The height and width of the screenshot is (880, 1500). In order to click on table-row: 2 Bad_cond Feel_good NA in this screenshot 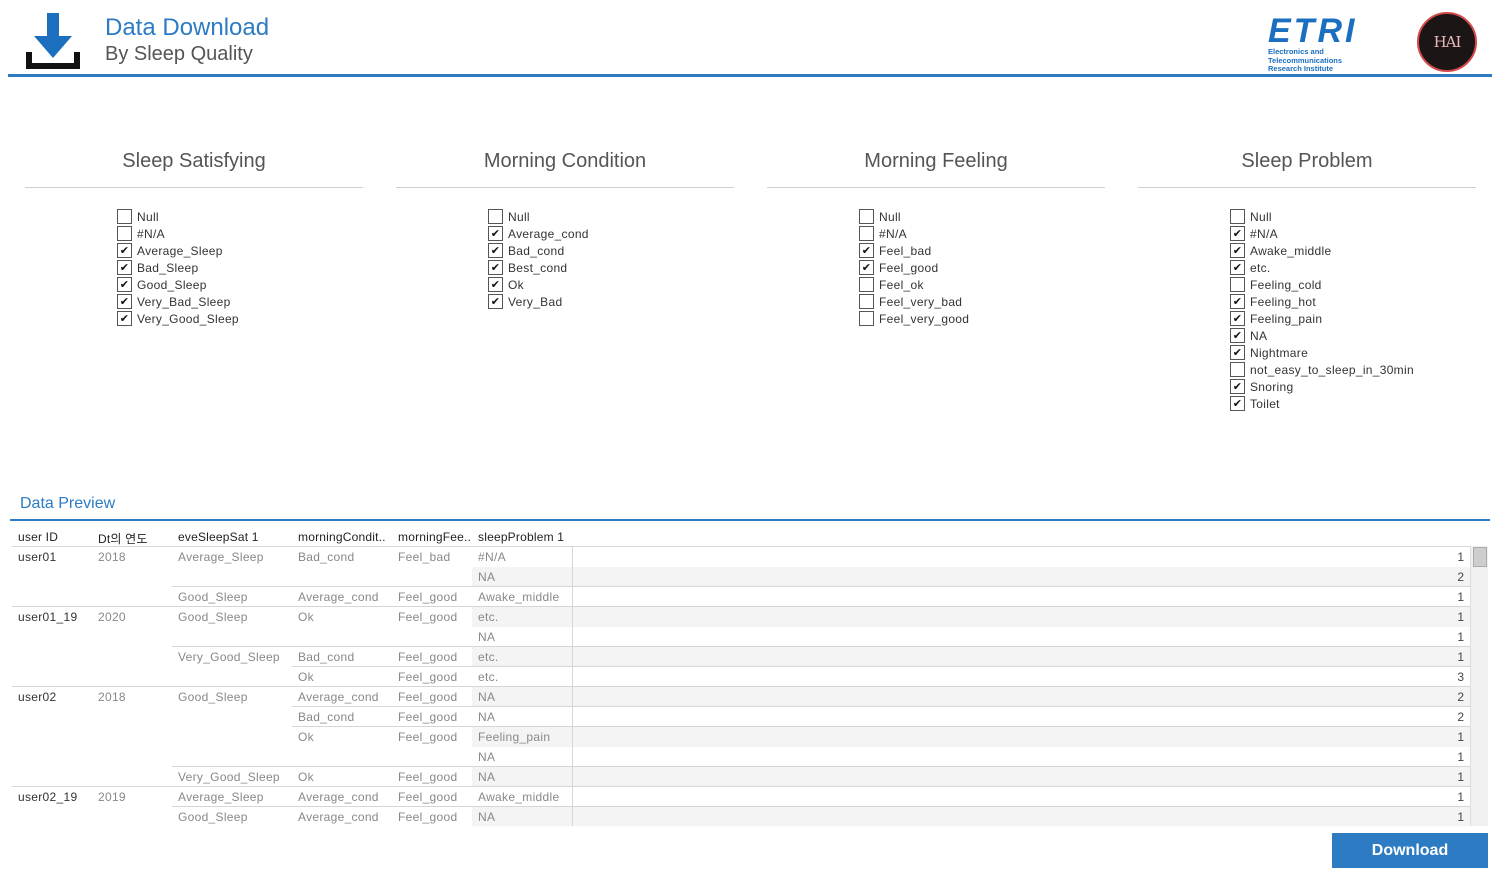, I will do `click(741, 717)`.